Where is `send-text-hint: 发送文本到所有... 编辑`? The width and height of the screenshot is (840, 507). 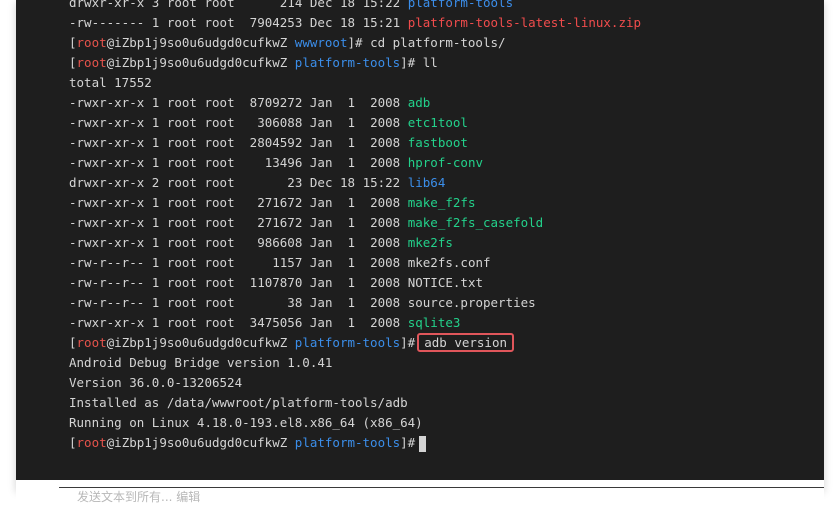 send-text-hint: 发送文本到所有... 编辑 is located at coordinates (138, 496).